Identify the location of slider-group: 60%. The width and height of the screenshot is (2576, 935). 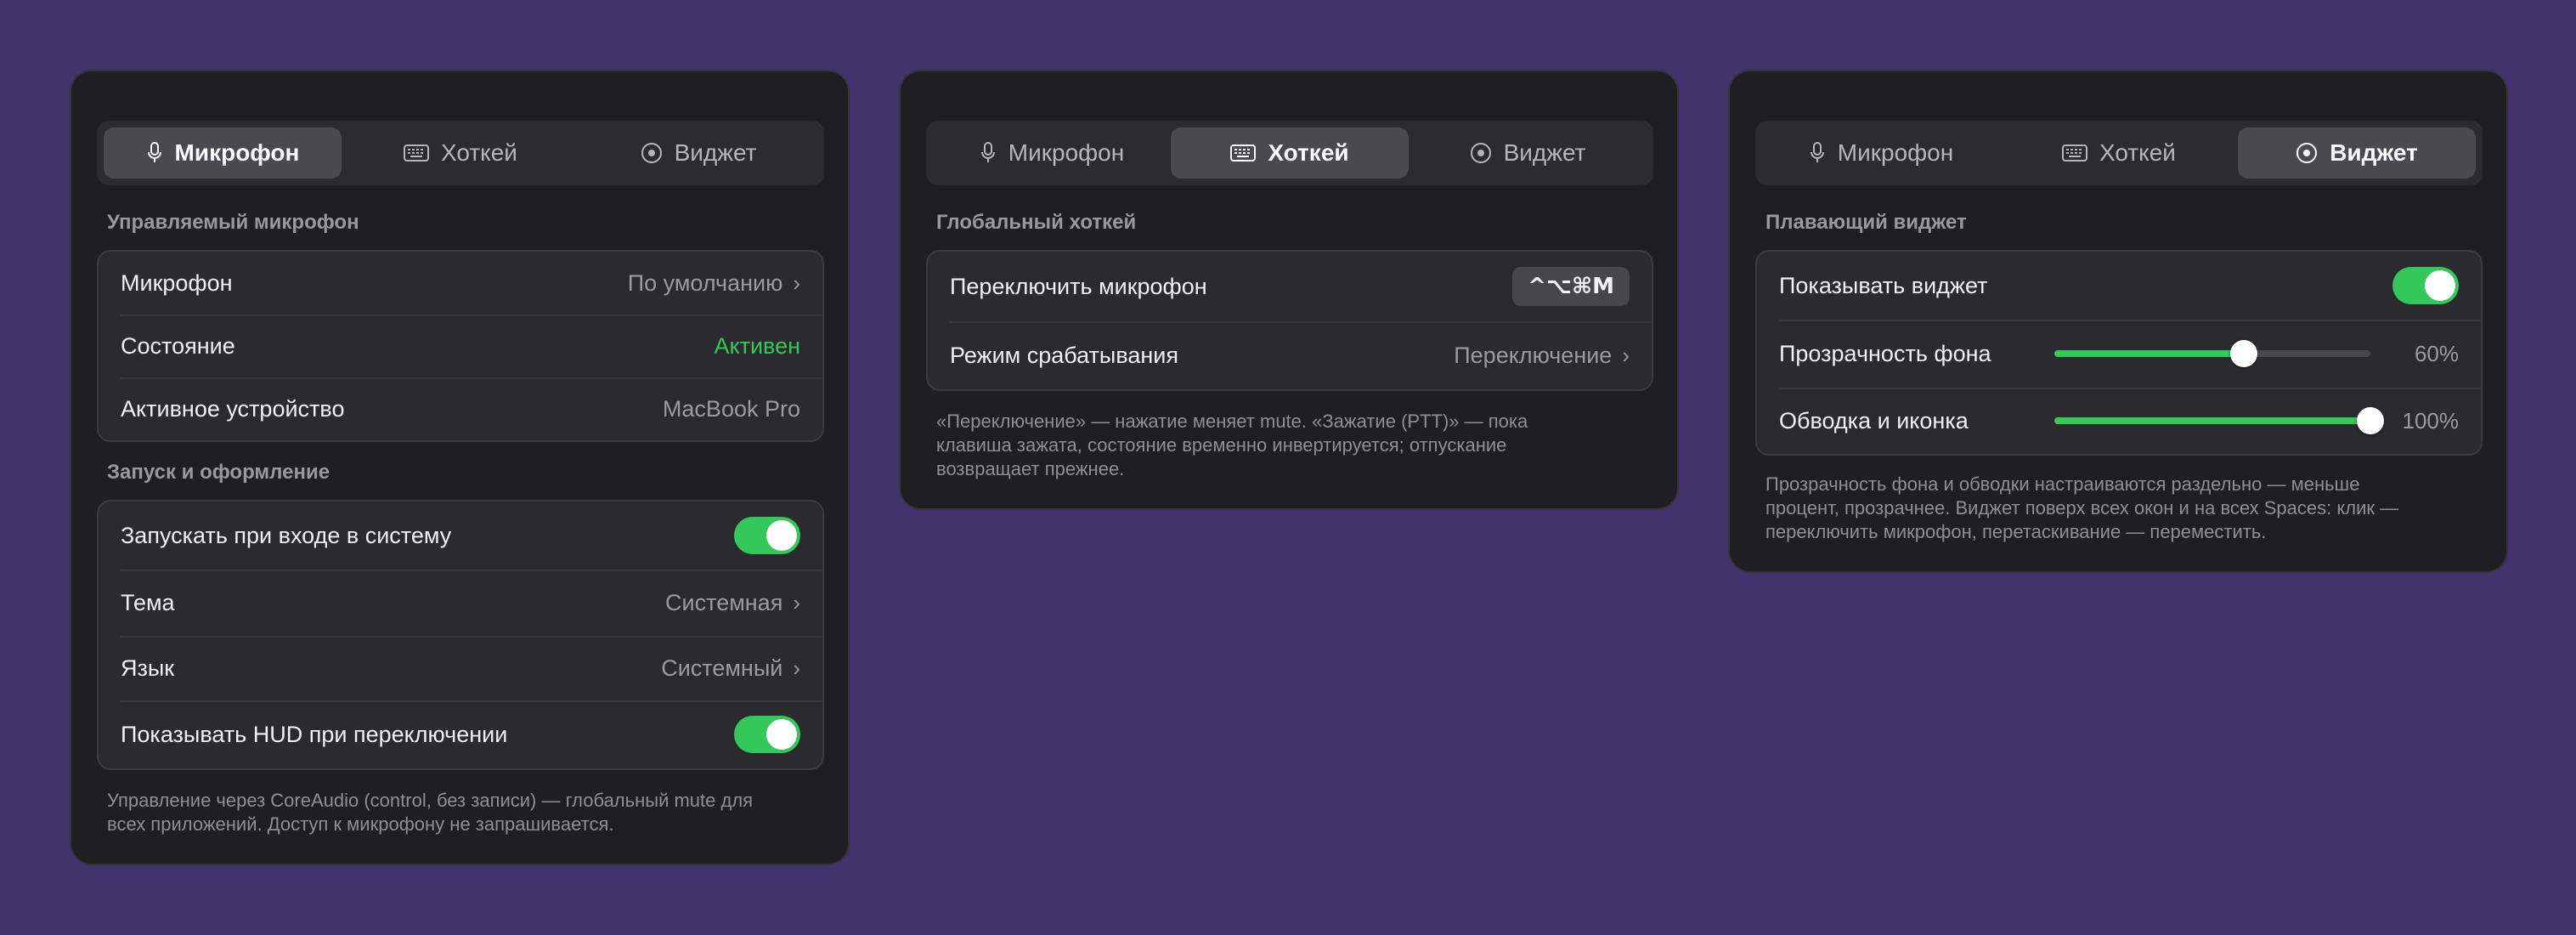
(2257, 353).